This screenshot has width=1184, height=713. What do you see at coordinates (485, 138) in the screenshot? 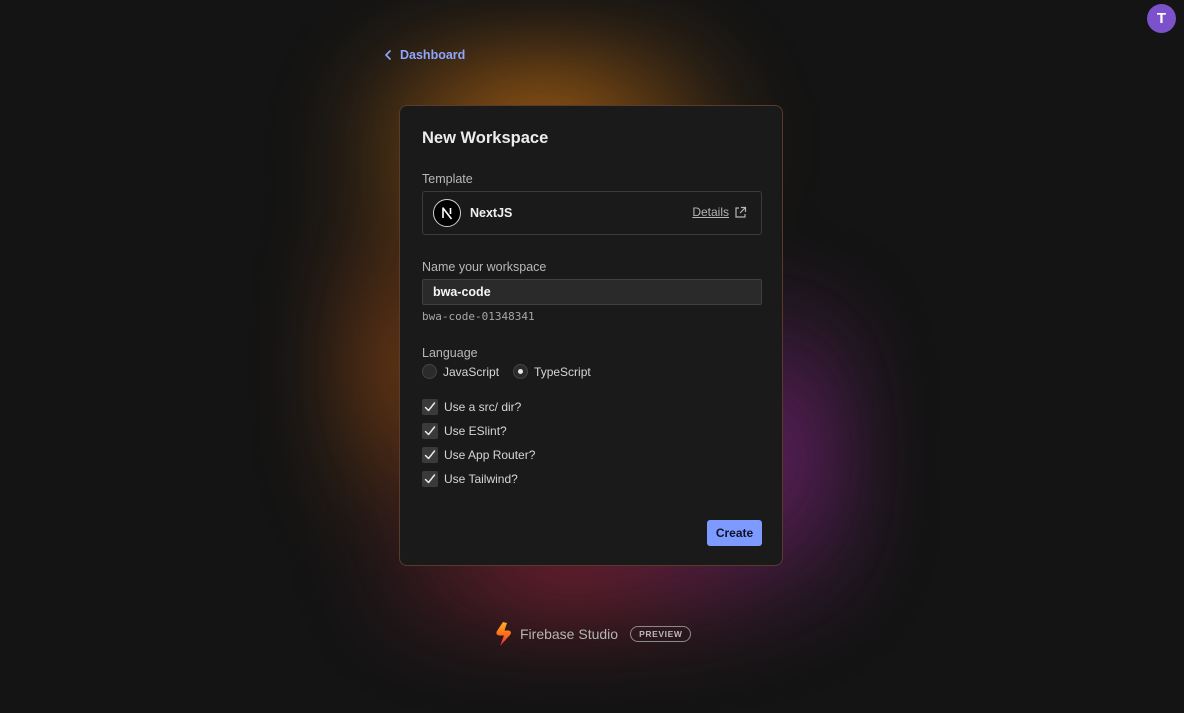
I see `card-title: New Workspace` at bounding box center [485, 138].